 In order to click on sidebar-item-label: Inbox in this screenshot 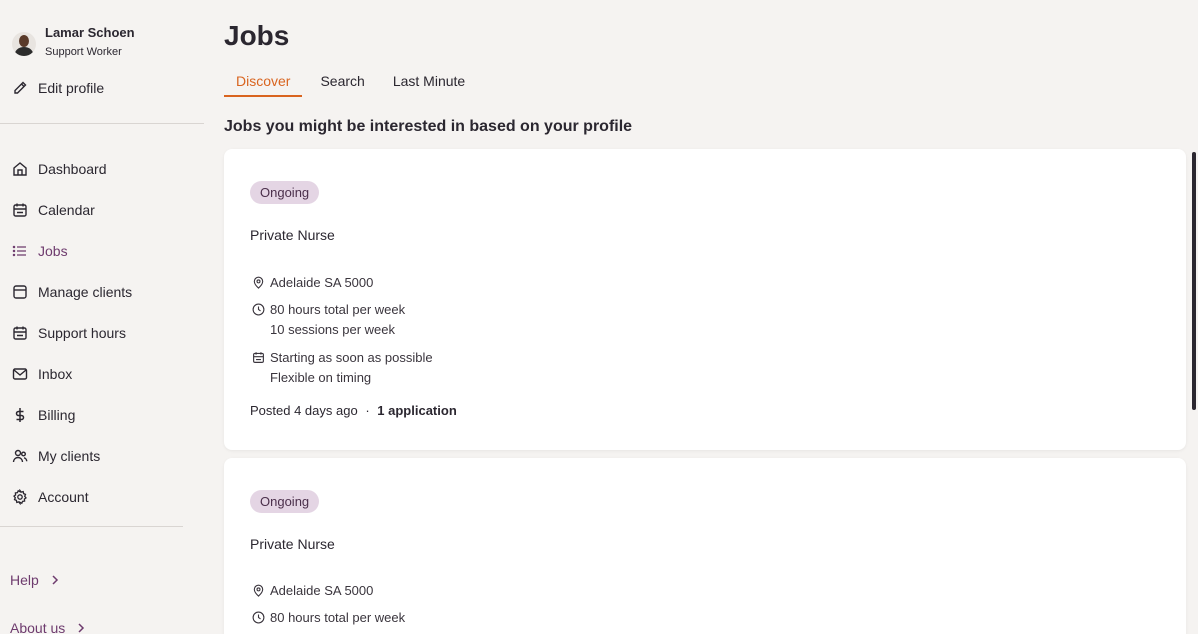, I will do `click(55, 373)`.